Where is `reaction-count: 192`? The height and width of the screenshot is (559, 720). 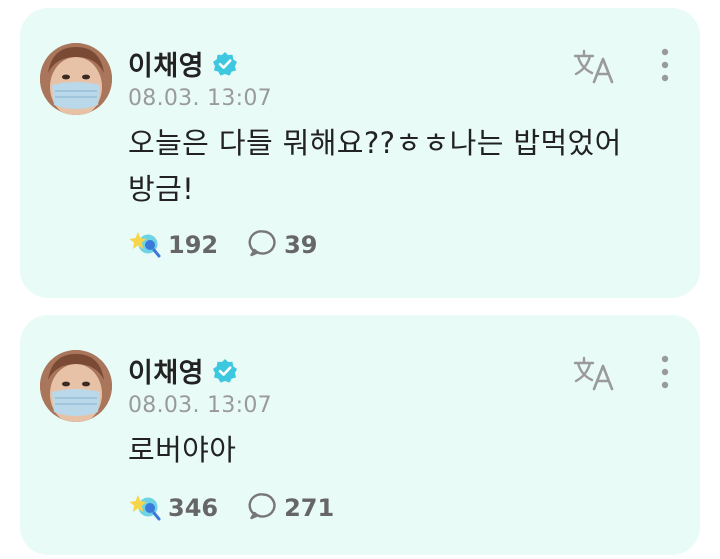
reaction-count: 192 is located at coordinates (193, 245).